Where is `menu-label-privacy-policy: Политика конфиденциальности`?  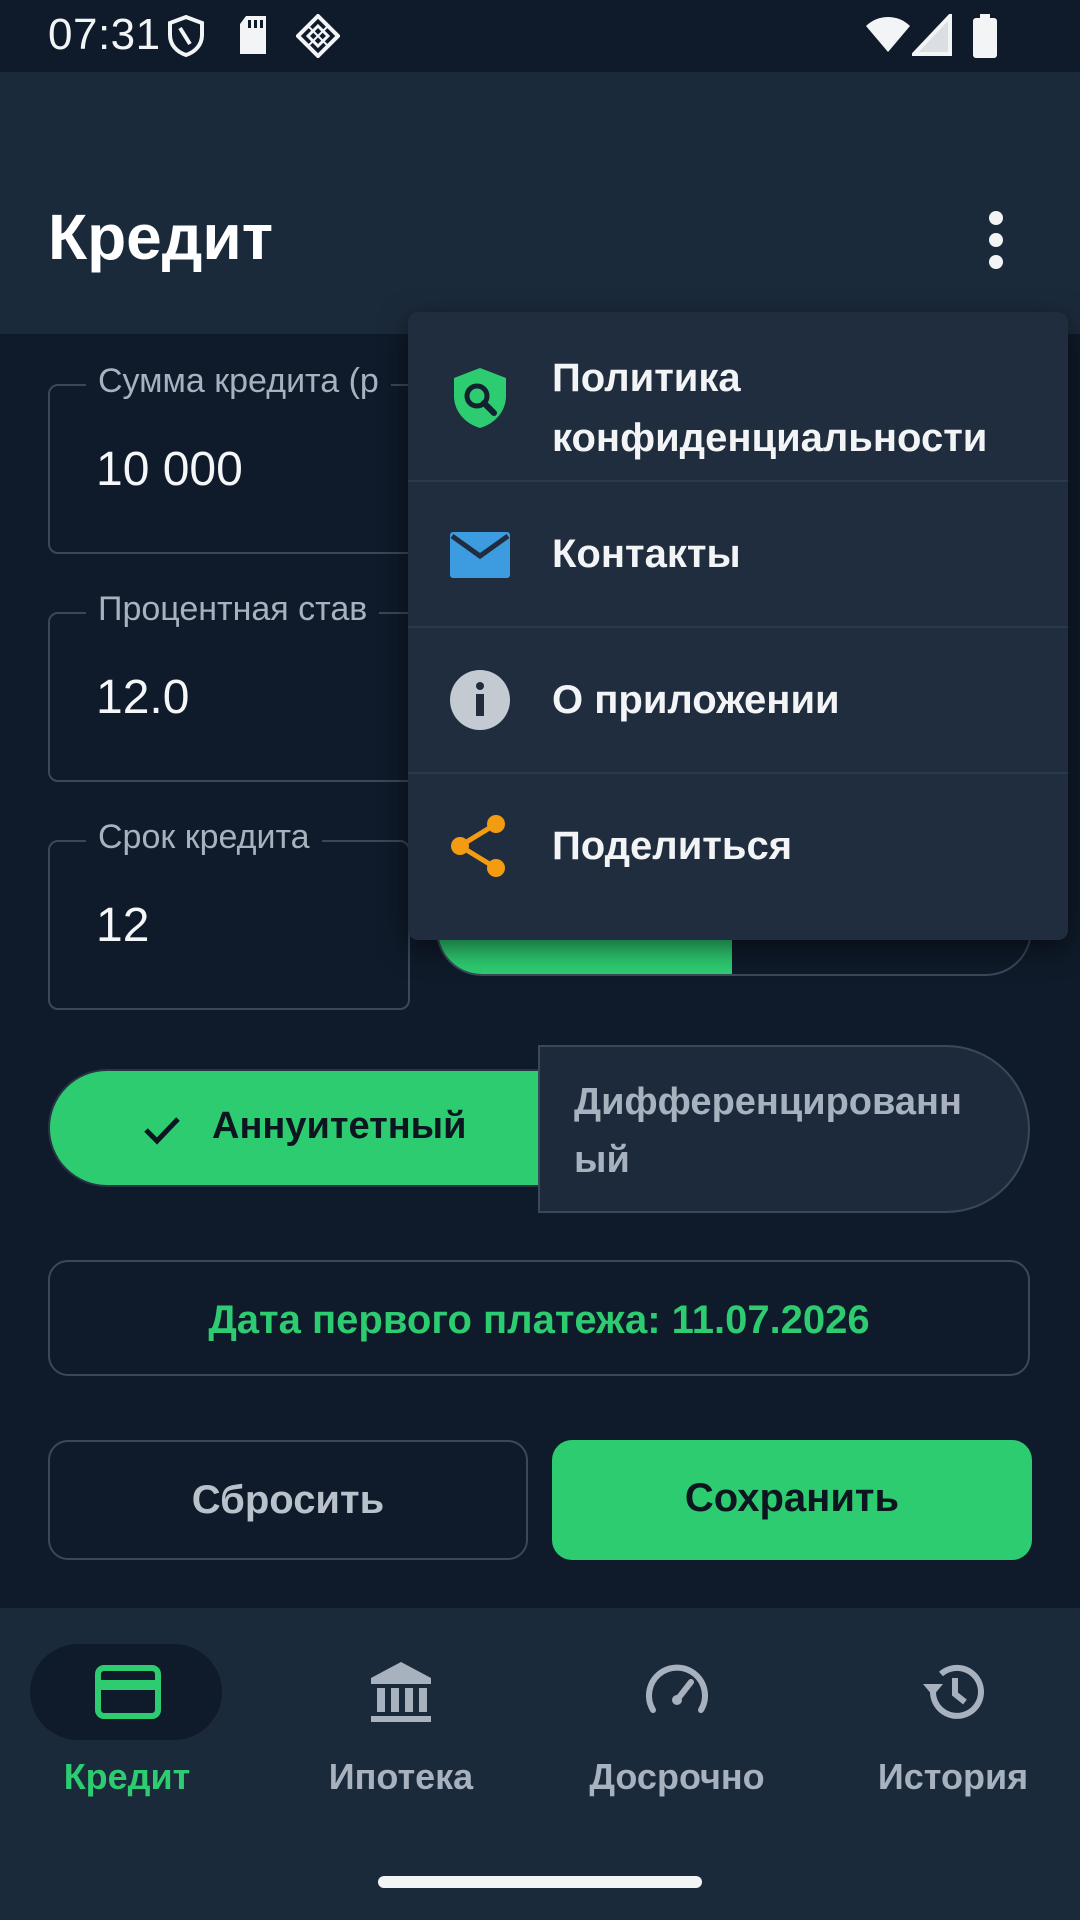 menu-label-privacy-policy: Политика конфиденциальности is located at coordinates (770, 408).